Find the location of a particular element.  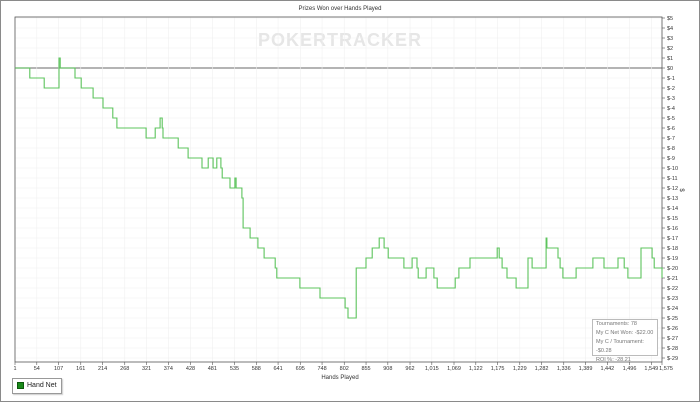

x-tick-label: 107 is located at coordinates (58, 369).